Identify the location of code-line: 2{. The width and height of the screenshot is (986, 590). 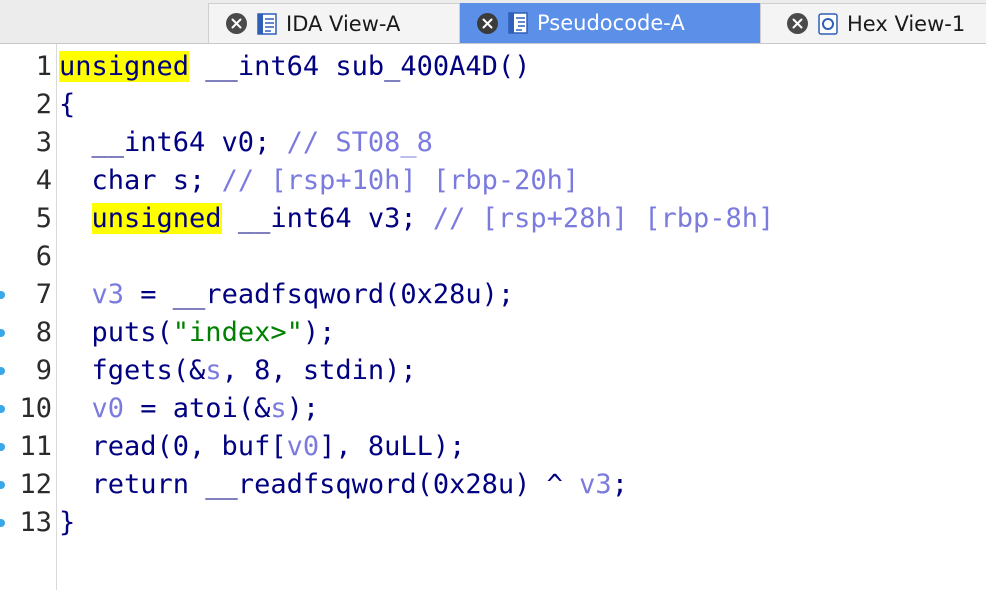
(493, 105).